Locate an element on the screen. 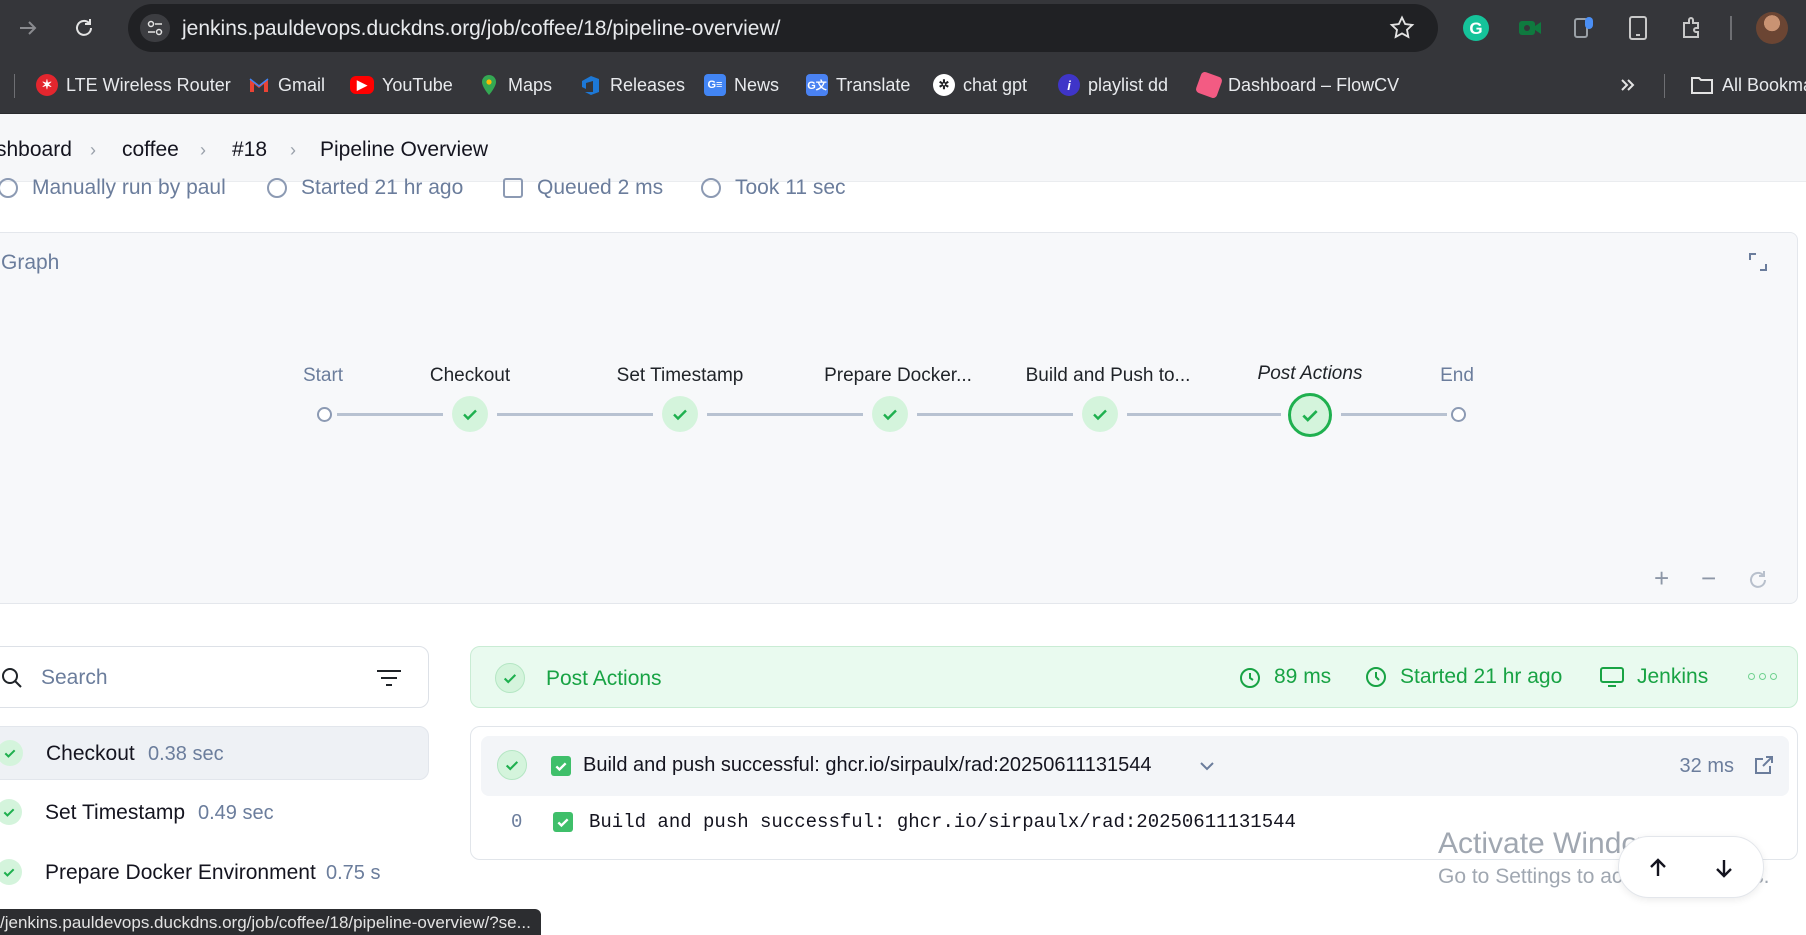  bookmark-label: Dashboard – FlowCV is located at coordinates (1314, 84).